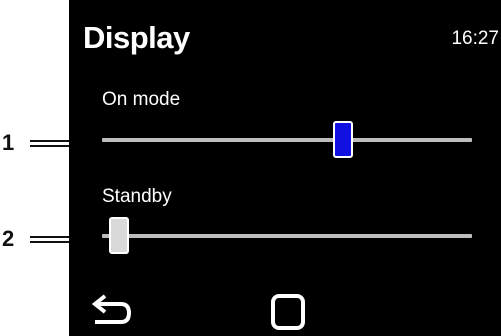 This screenshot has width=501, height=336. I want to click on standby-label: Standby, so click(137, 196).